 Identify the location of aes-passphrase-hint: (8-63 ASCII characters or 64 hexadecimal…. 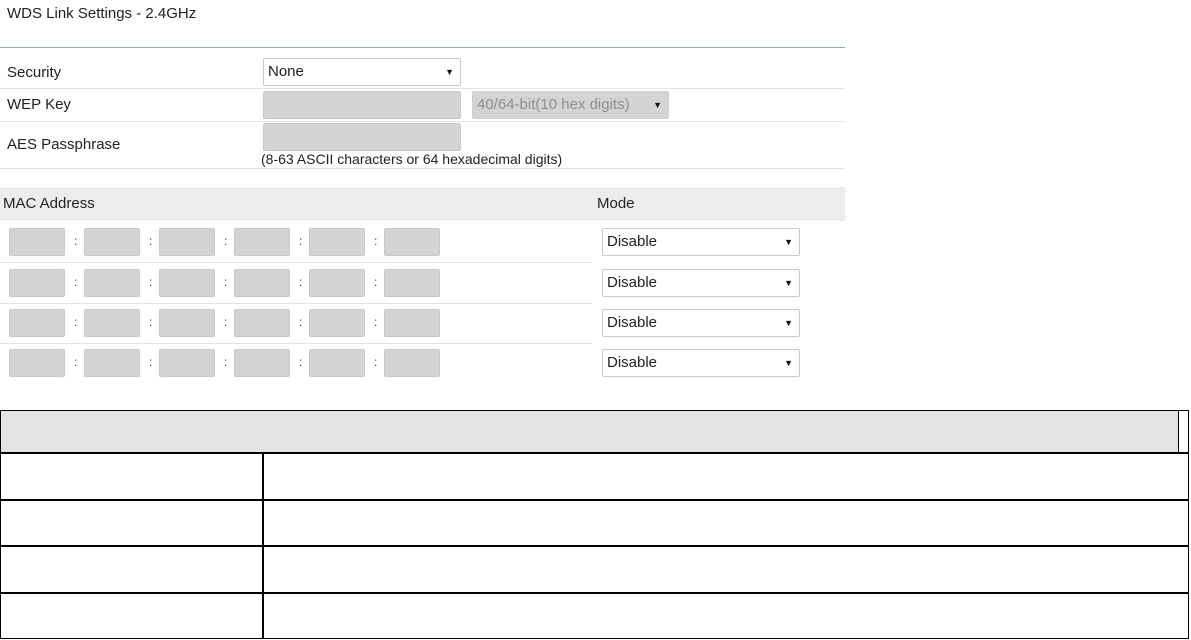
(412, 159).